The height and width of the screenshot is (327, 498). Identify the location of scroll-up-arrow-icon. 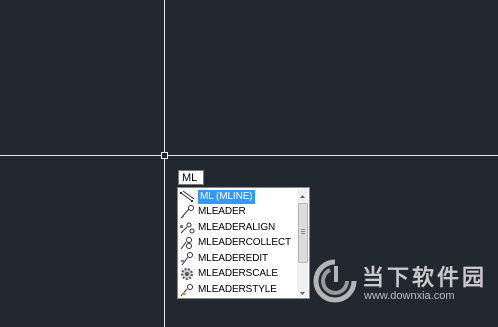
(302, 194).